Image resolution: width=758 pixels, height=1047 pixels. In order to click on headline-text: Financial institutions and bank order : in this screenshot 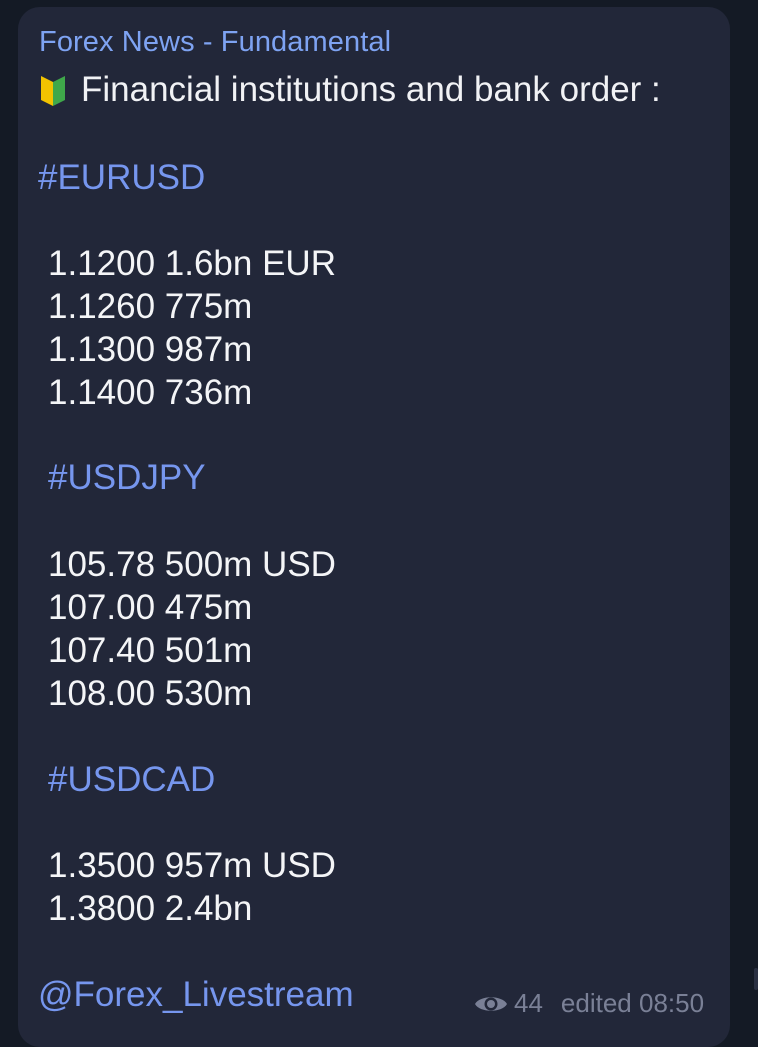, I will do `click(371, 89)`.